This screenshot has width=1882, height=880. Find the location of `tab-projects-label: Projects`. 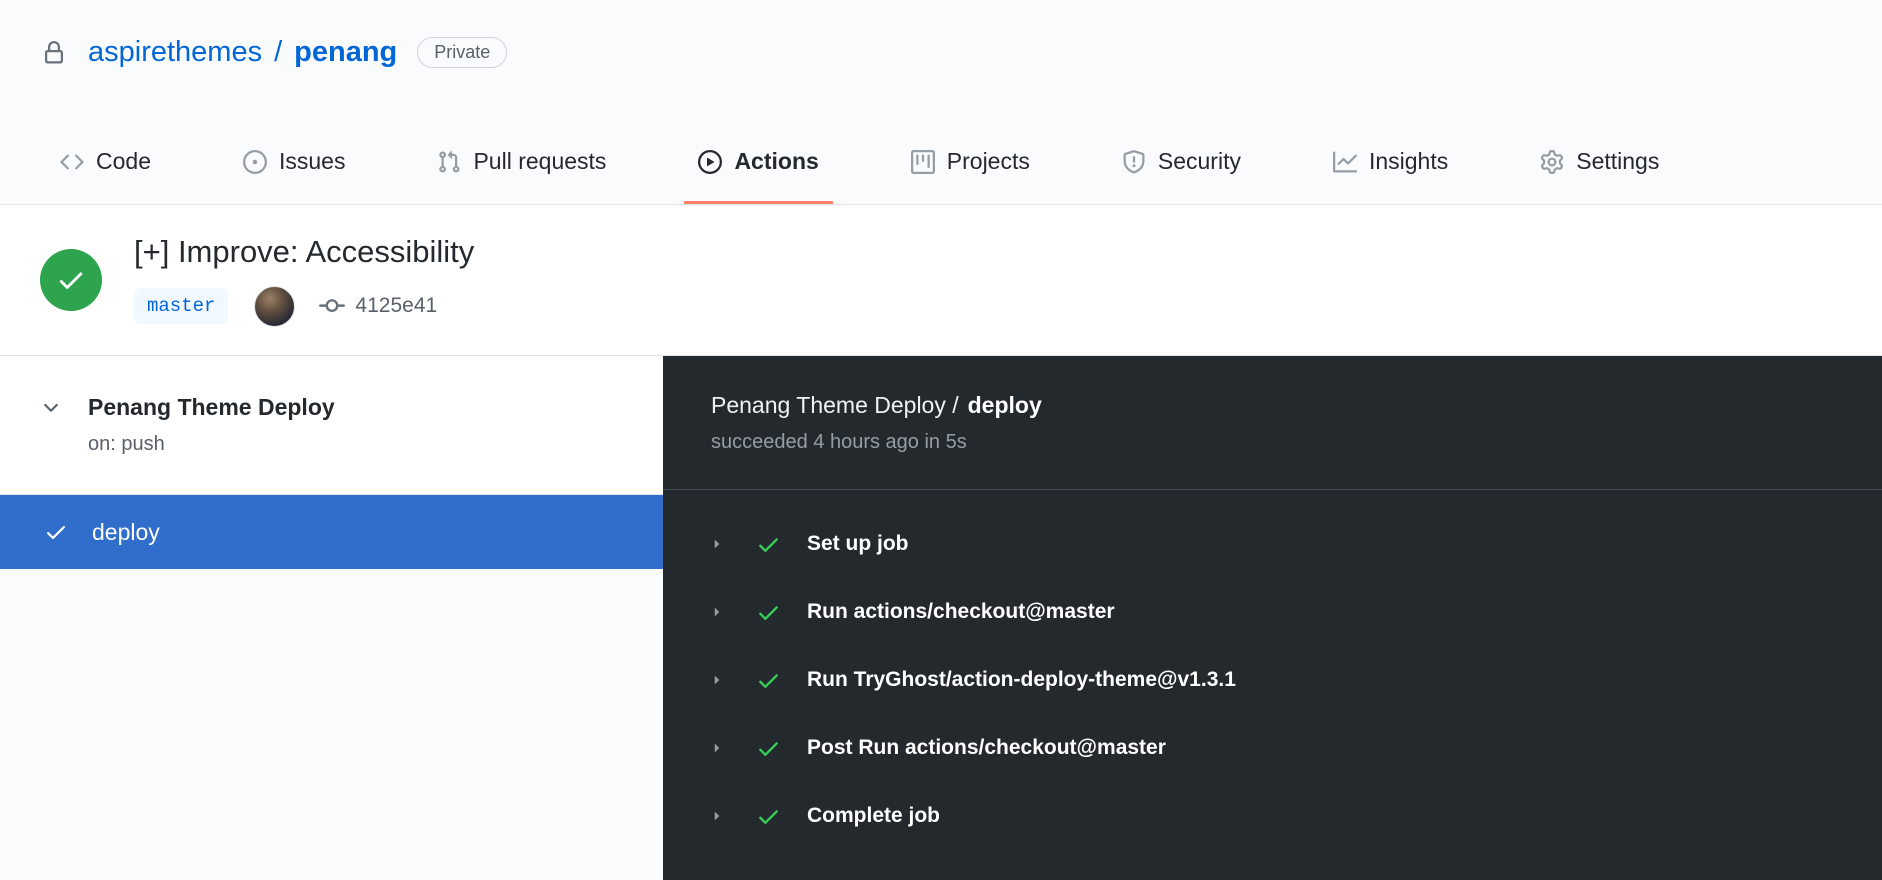

tab-projects-label: Projects is located at coordinates (988, 161).